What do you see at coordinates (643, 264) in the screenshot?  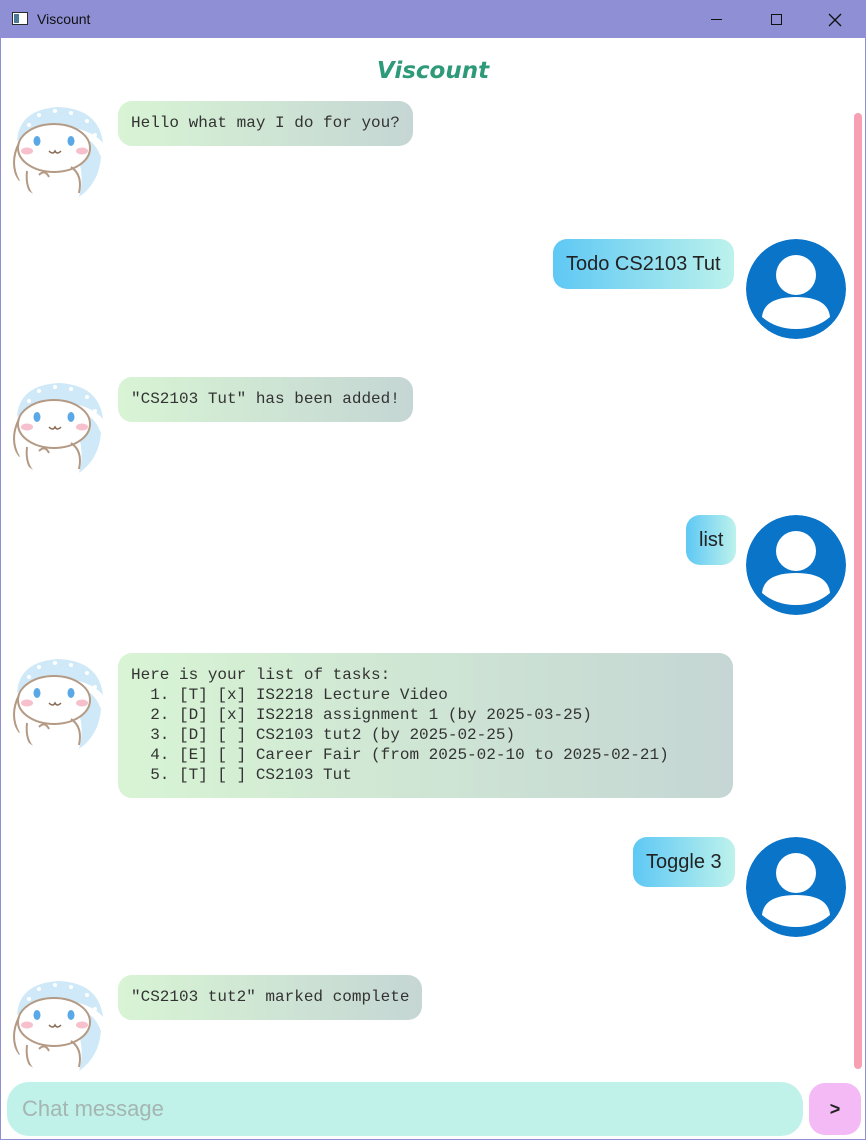 I see `user-message-bubble: Todo CS2103 Tut` at bounding box center [643, 264].